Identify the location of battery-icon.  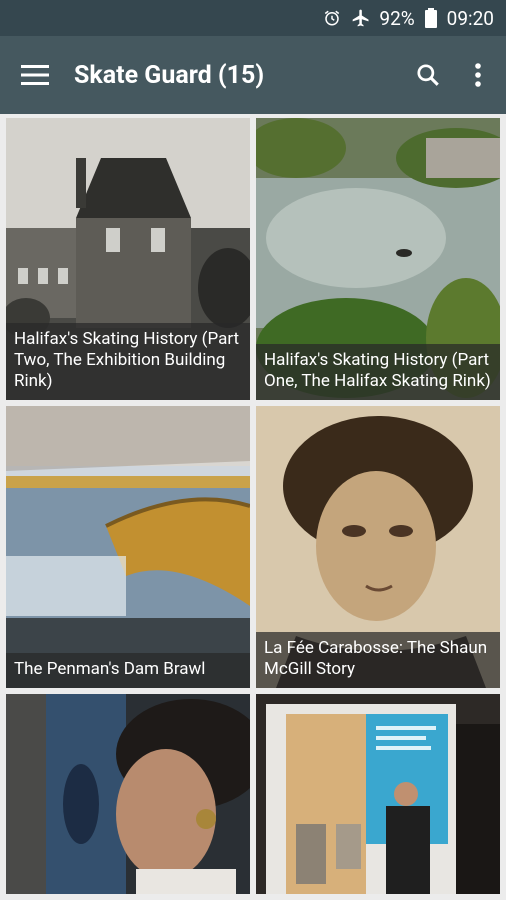
(430, 18).